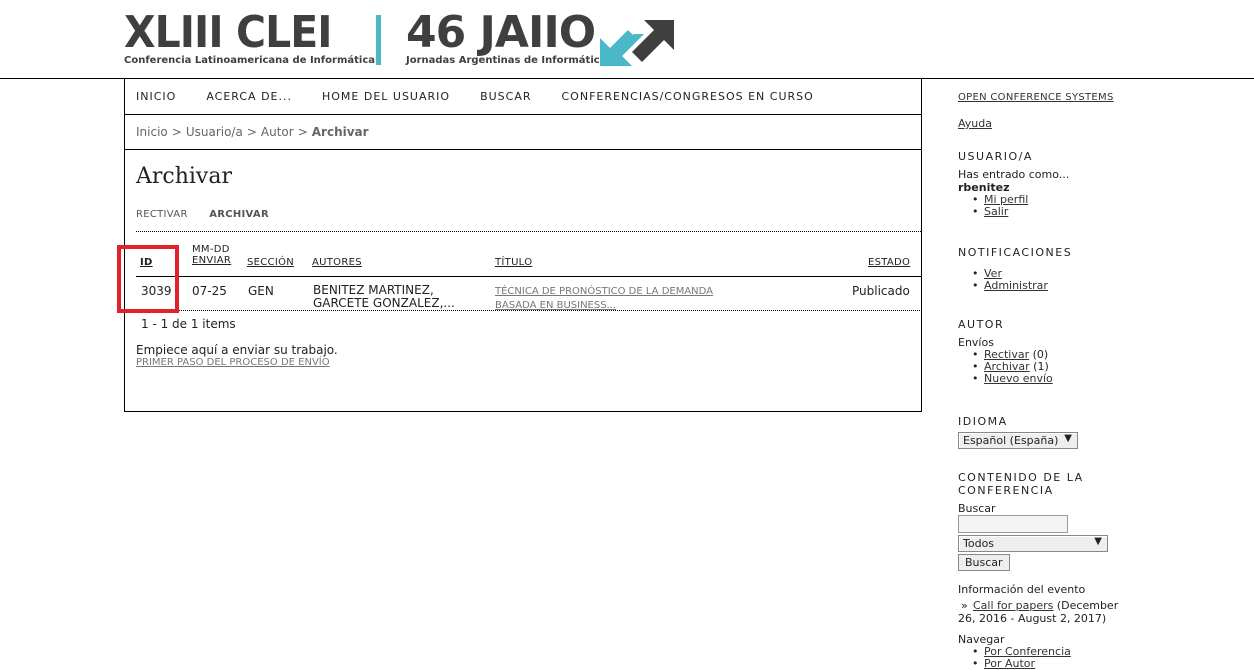 The height and width of the screenshot is (670, 1254). What do you see at coordinates (637, 43) in the screenshot?
I see `arrows-logo-icon` at bounding box center [637, 43].